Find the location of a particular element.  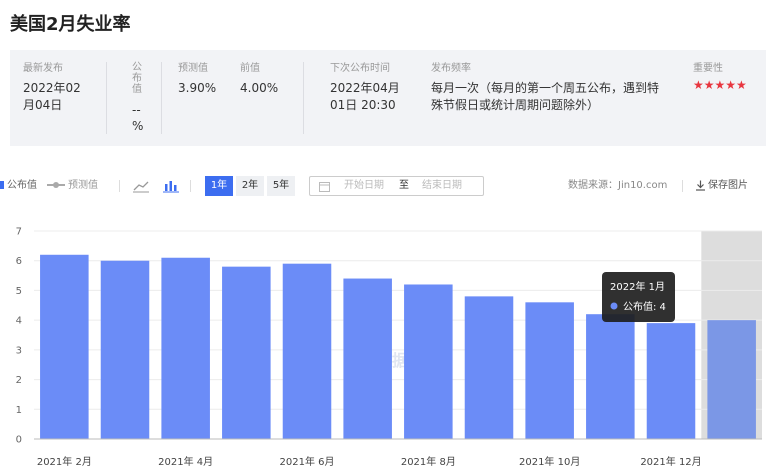

date-range-separator: 至 is located at coordinates (404, 185).